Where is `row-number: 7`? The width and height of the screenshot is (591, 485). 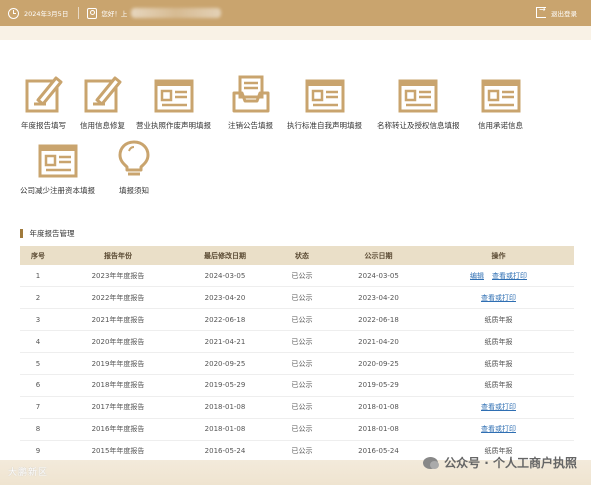 row-number: 7 is located at coordinates (38, 407).